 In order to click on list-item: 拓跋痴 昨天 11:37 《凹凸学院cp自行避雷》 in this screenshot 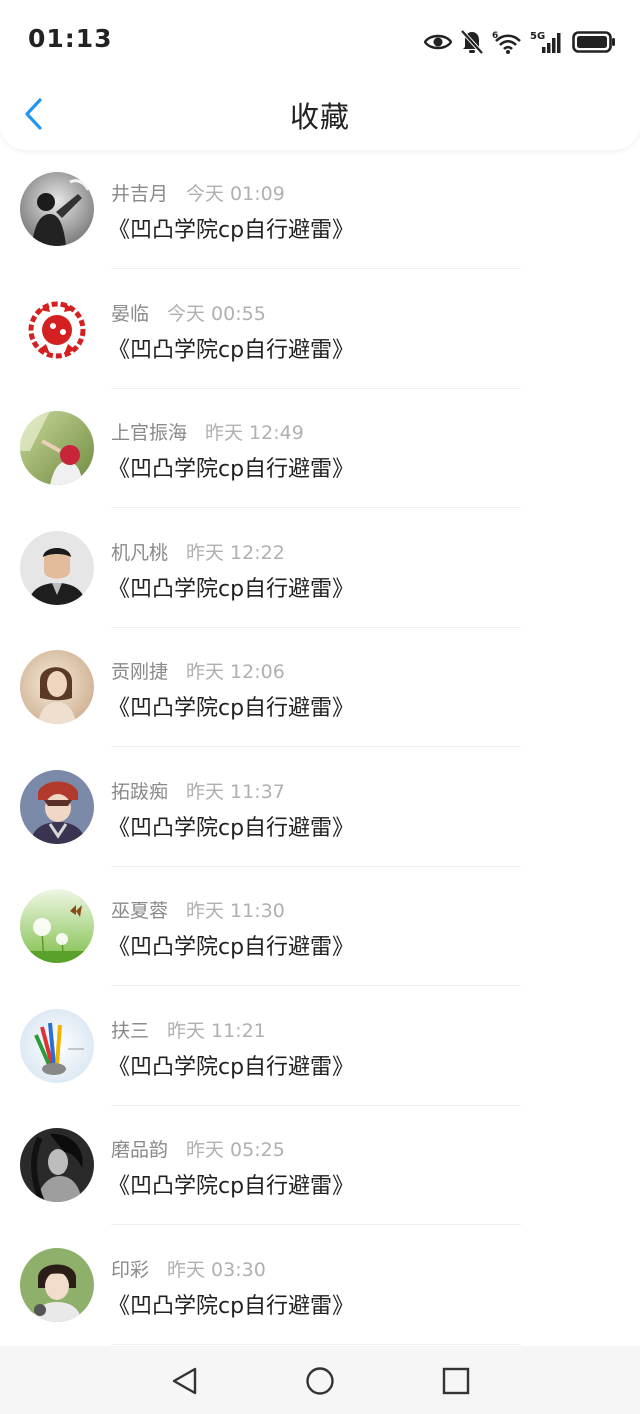, I will do `click(320, 818)`.